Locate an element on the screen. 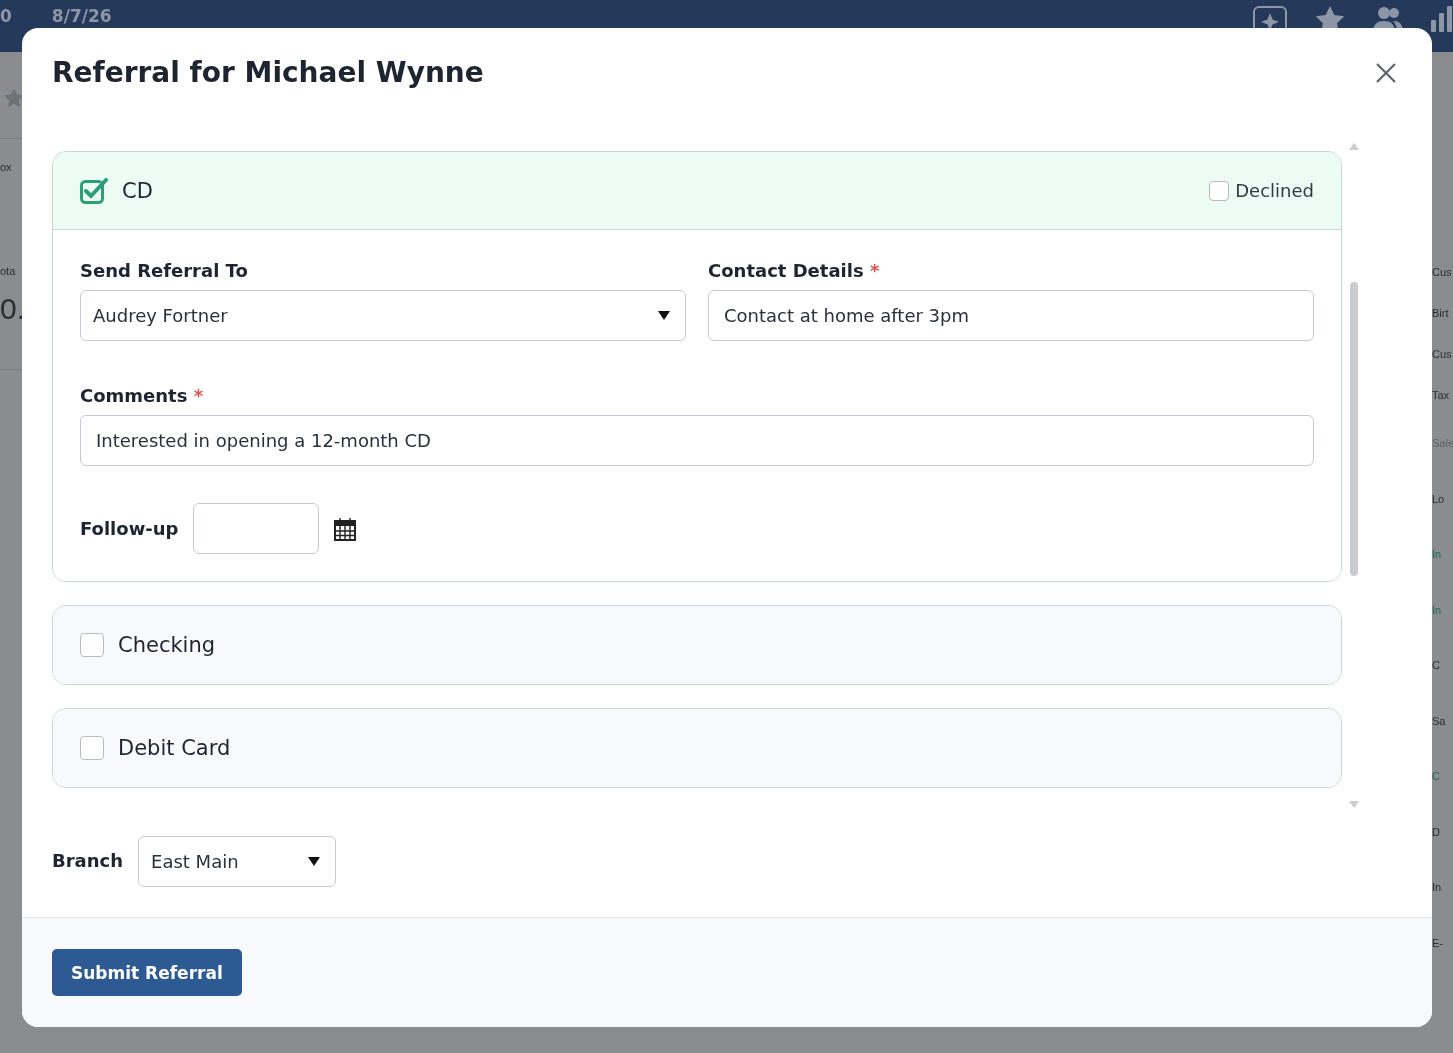 This screenshot has height=1053, width=1453. page-text: ox is located at coordinates (6, 167).